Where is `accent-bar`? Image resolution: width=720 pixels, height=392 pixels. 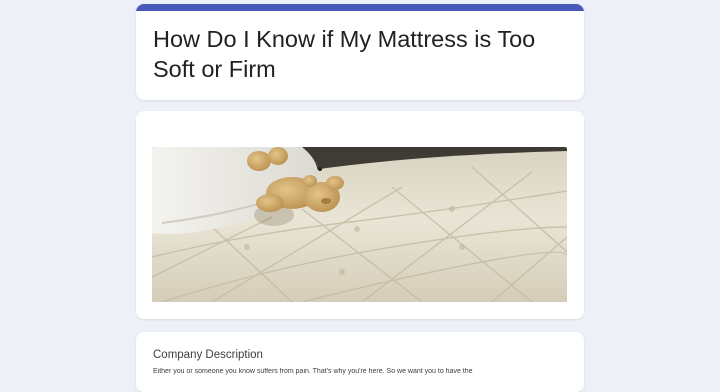 accent-bar is located at coordinates (360, 7).